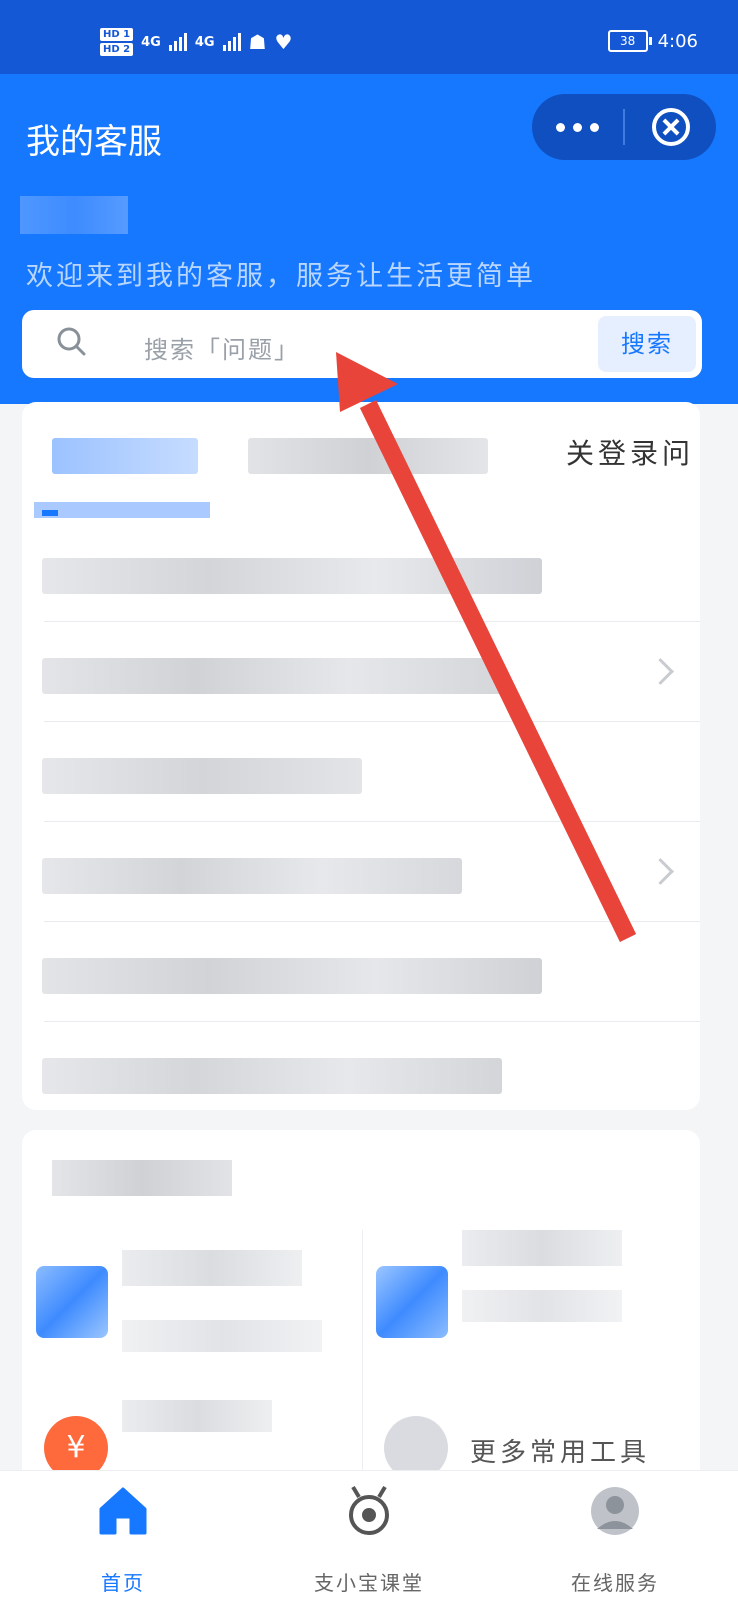  I want to click on redacted-section-title, so click(142, 1178).